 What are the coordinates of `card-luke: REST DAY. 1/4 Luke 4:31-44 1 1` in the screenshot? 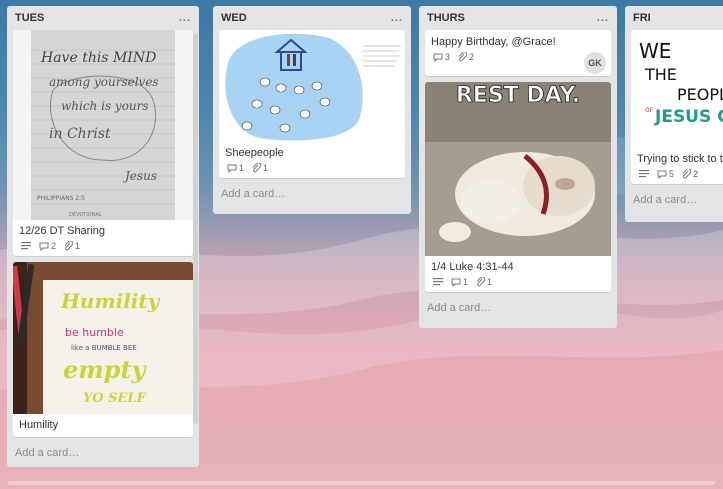 It's located at (518, 187).